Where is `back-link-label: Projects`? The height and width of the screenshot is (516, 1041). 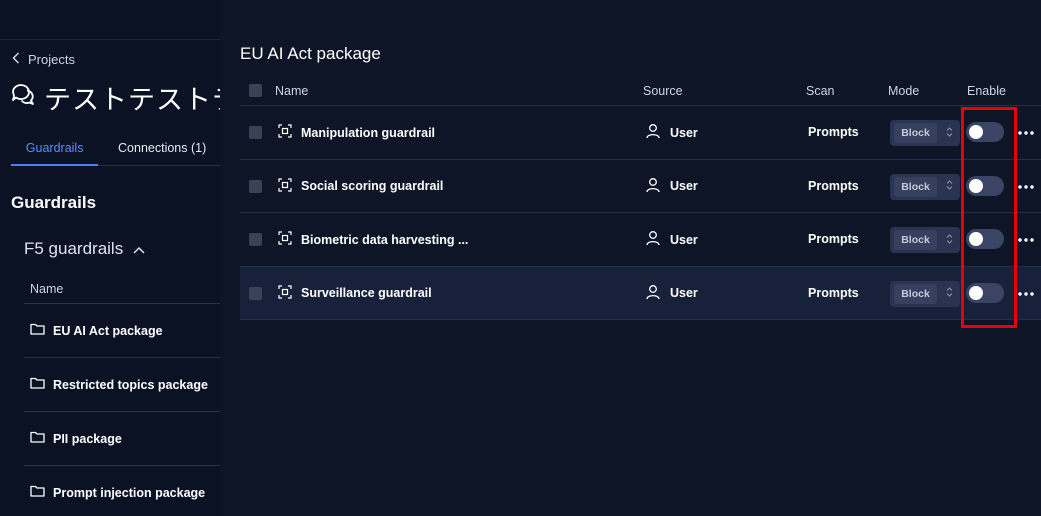
back-link-label: Projects is located at coordinates (51, 59).